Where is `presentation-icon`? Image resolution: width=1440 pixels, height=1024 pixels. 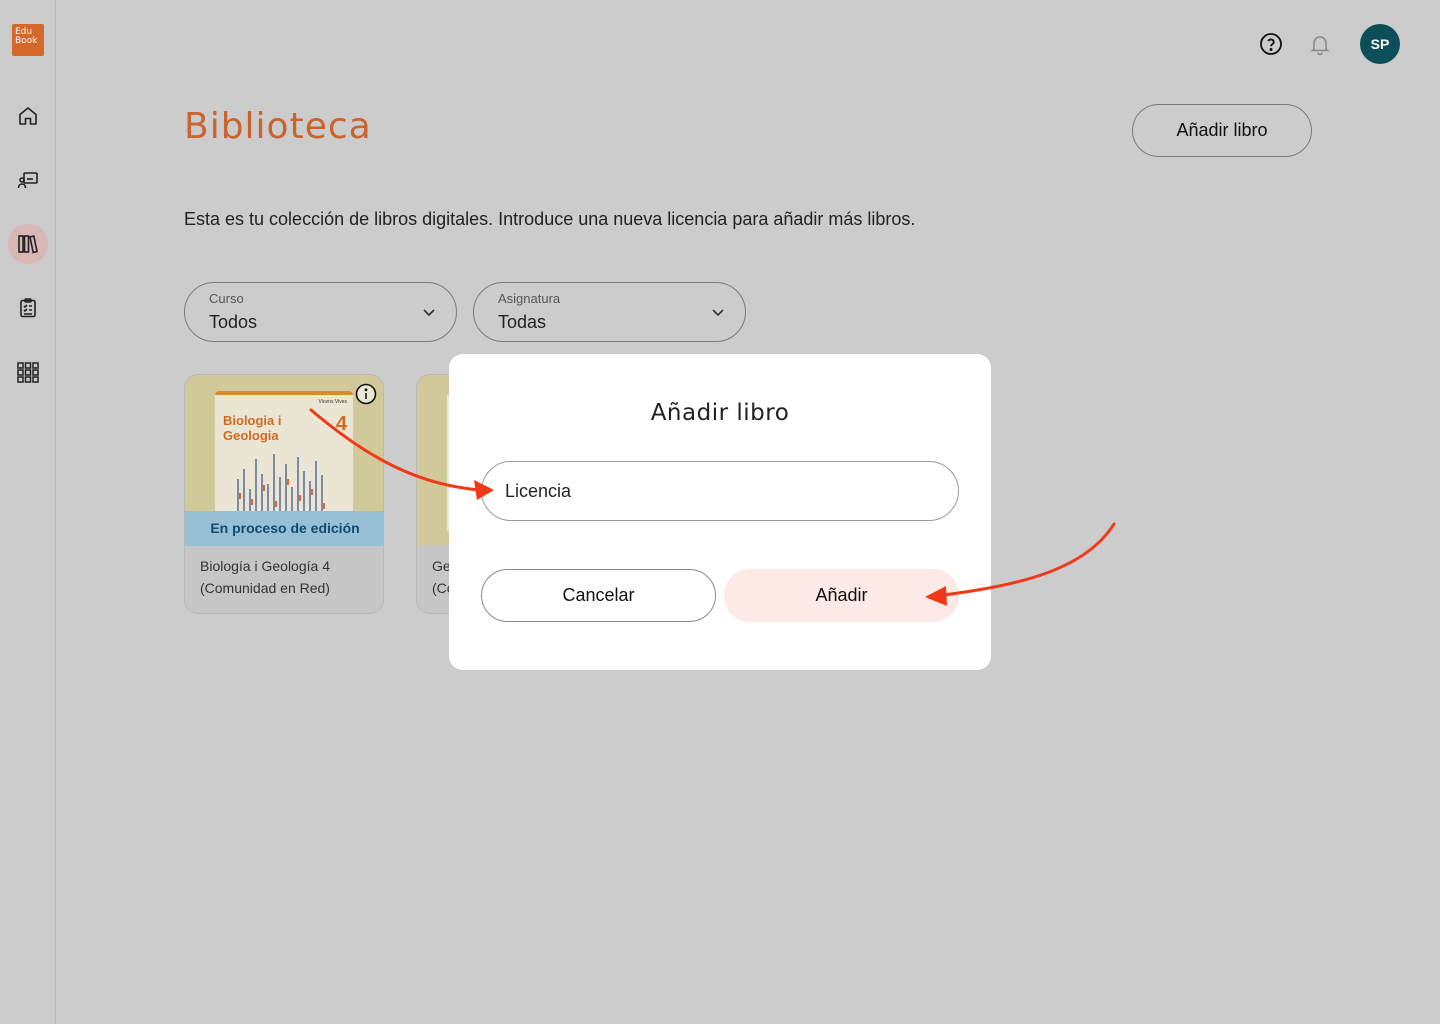 presentation-icon is located at coordinates (27, 180).